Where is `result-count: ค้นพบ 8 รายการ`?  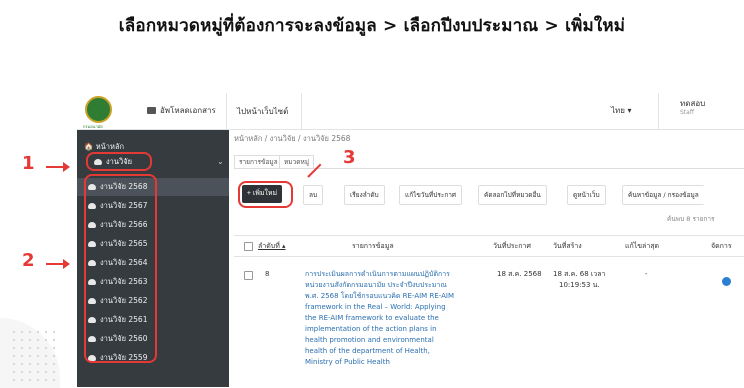
result-count: ค้นพบ 8 รายการ is located at coordinates (691, 219).